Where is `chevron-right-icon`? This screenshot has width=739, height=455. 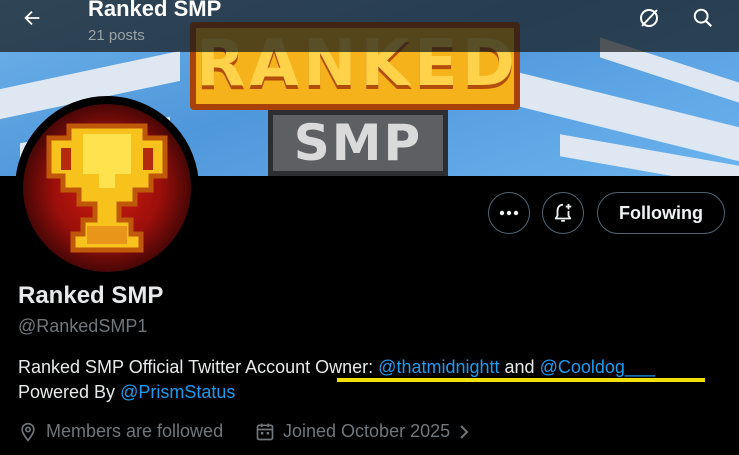 chevron-right-icon is located at coordinates (464, 432).